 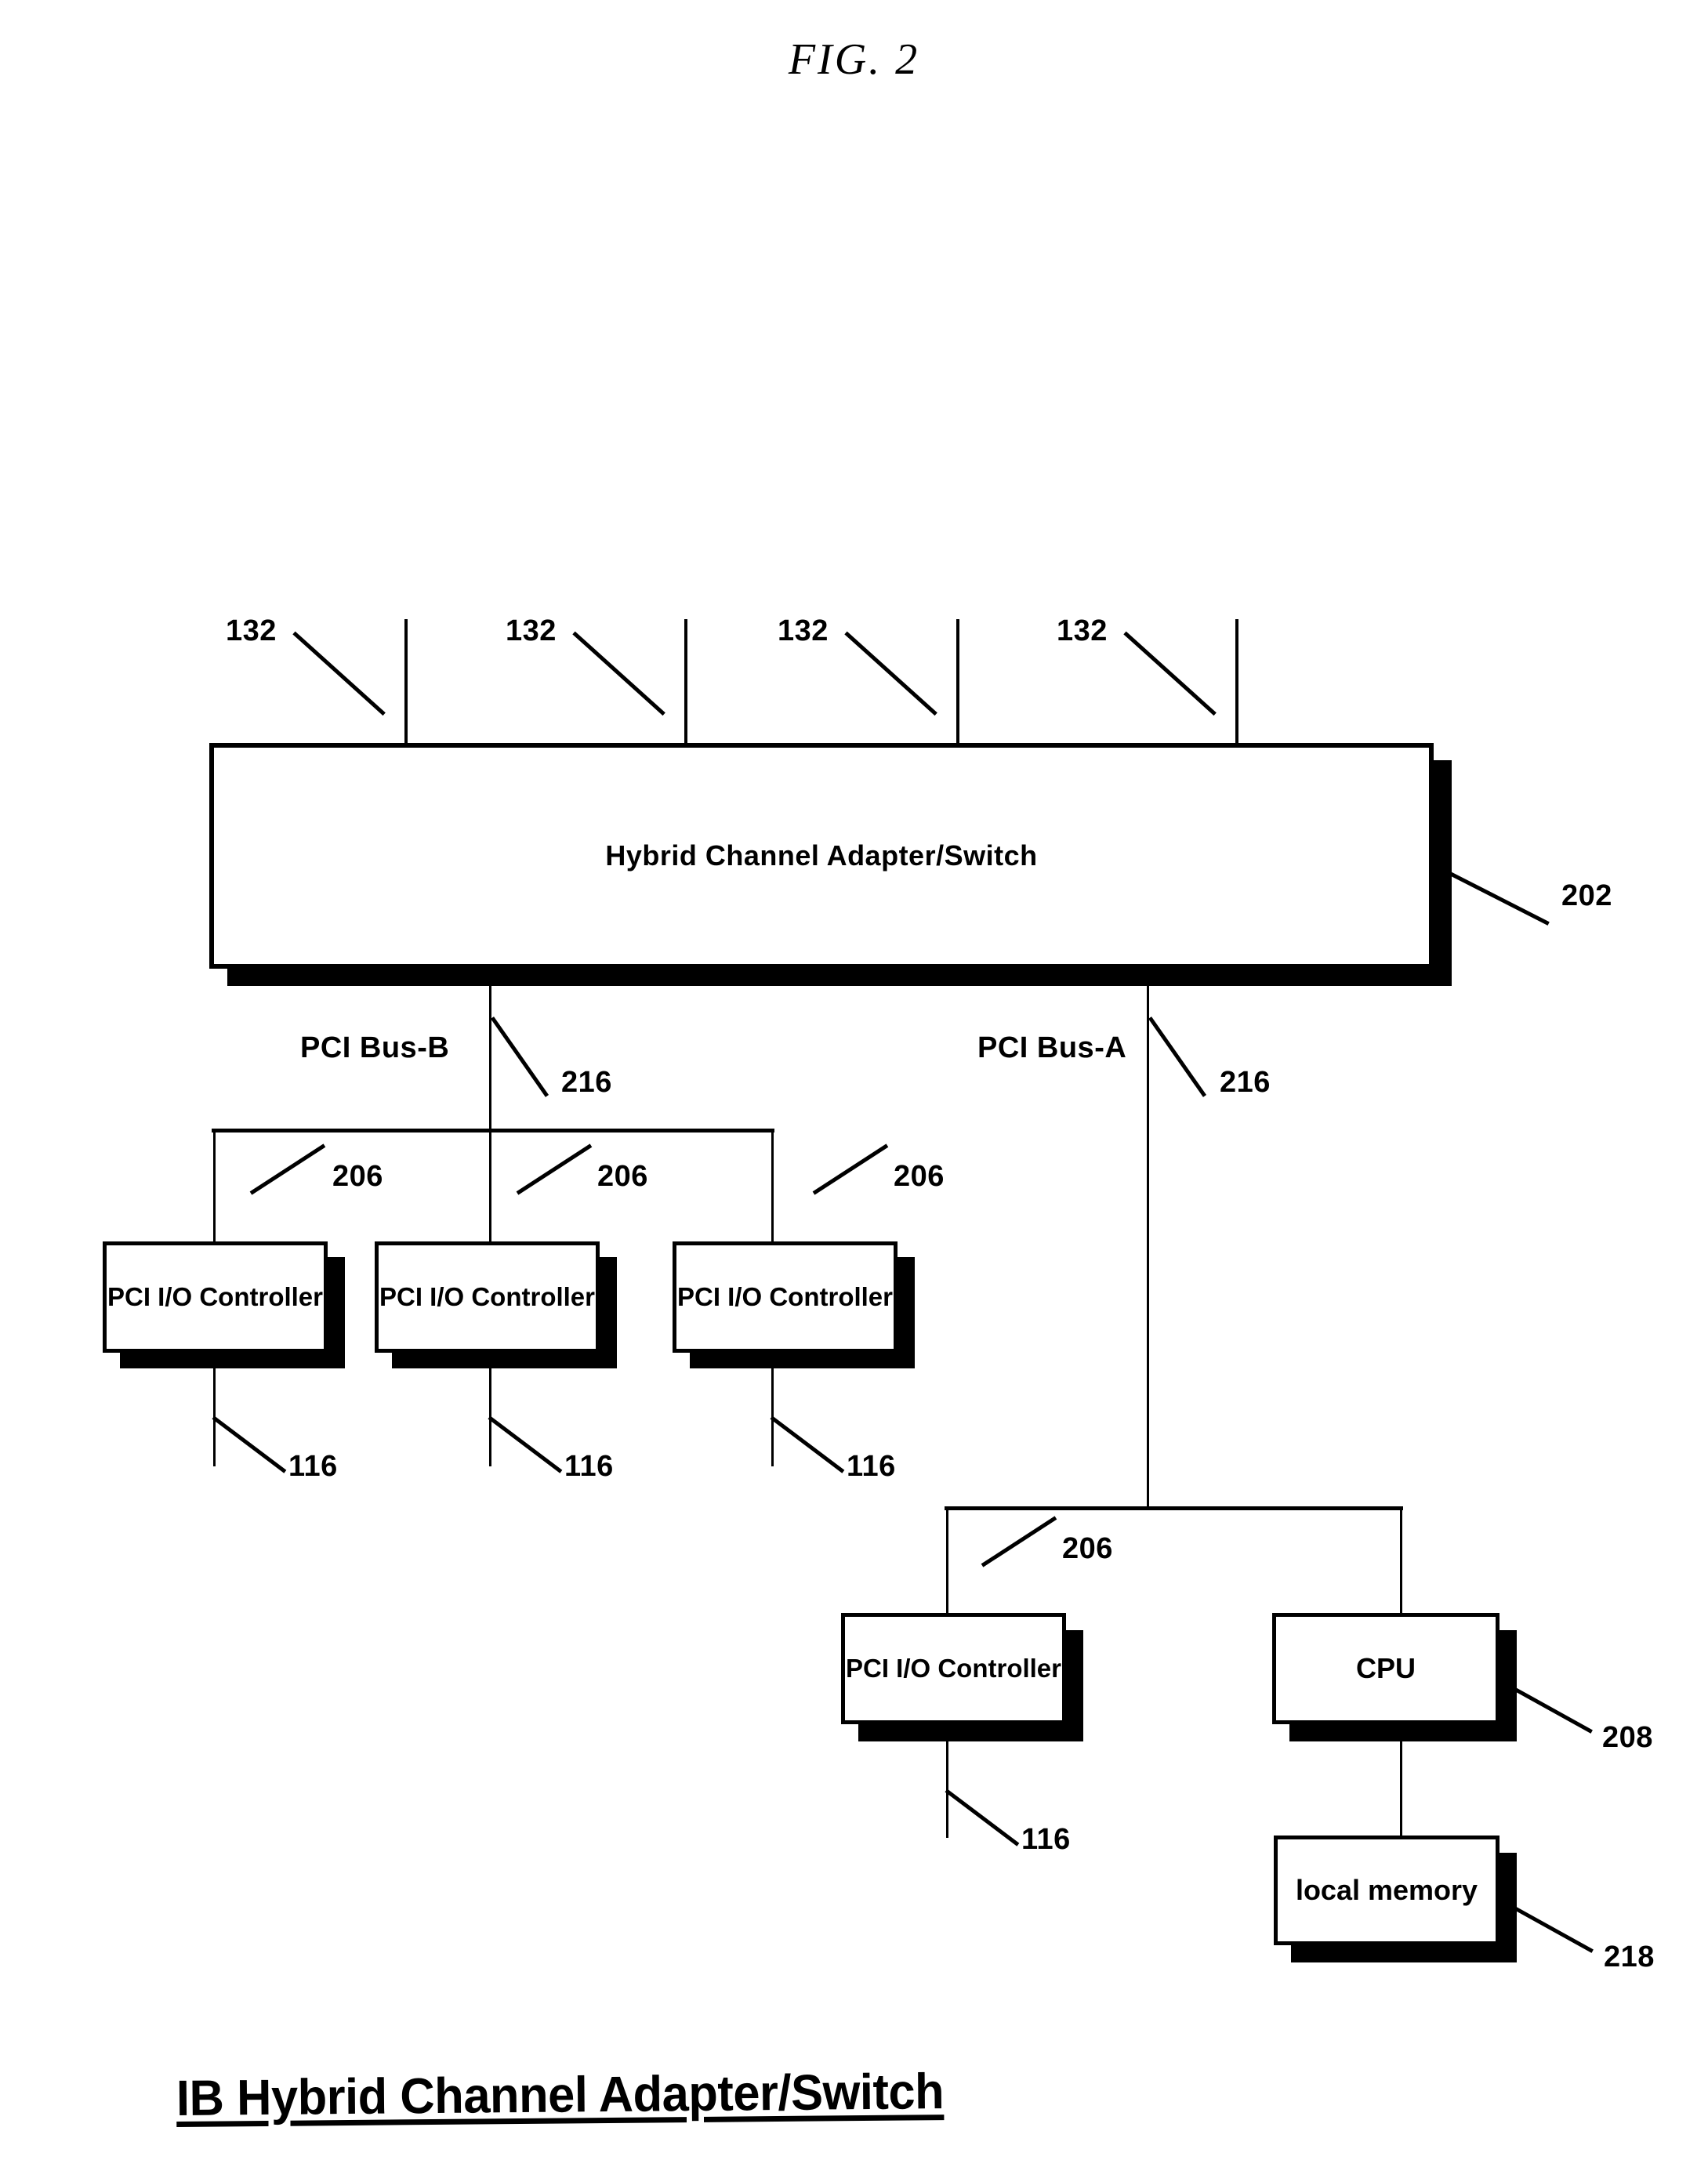 I want to click on ref-206-1: 206, so click(x=357, y=1177).